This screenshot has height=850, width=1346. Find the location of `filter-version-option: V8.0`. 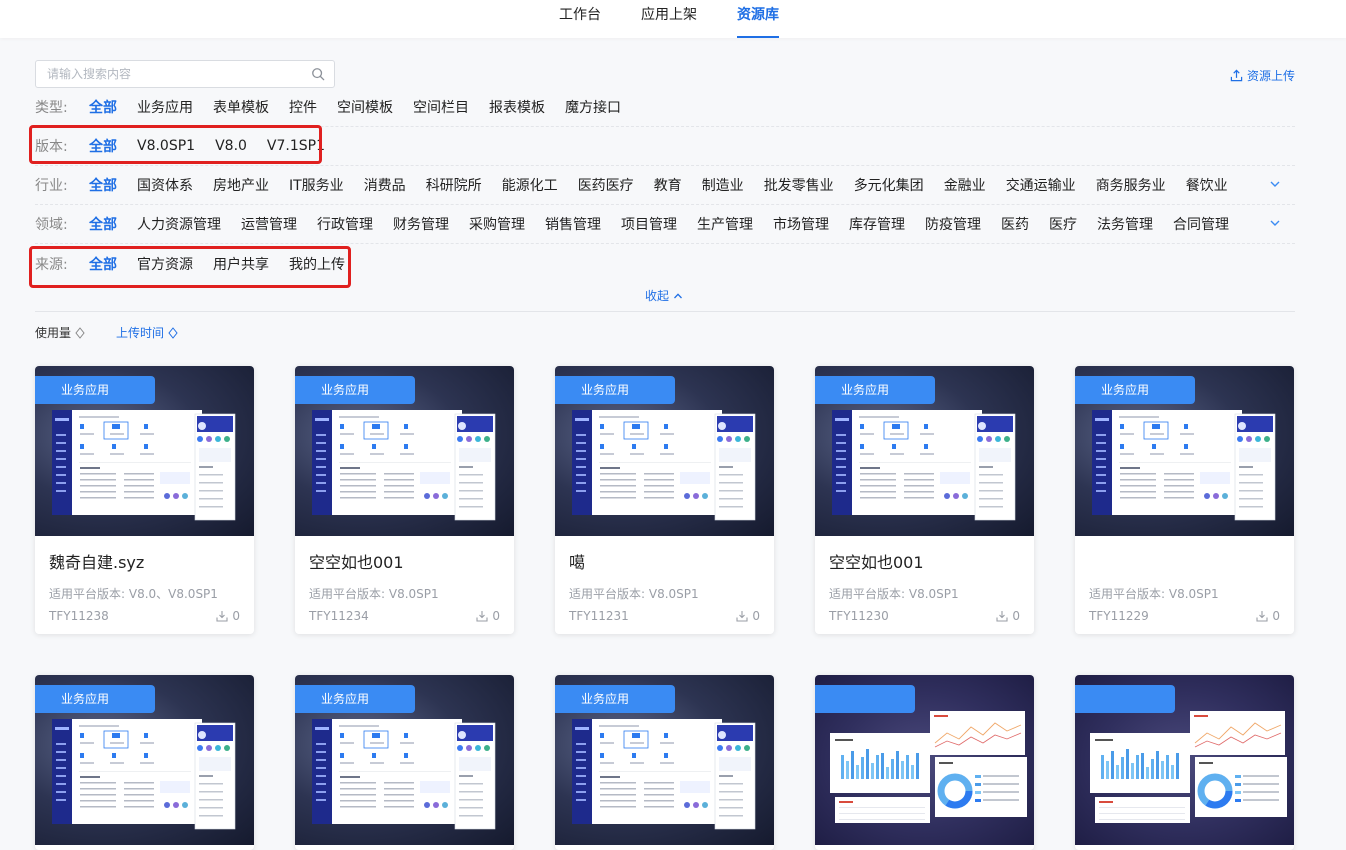

filter-version-option: V8.0 is located at coordinates (231, 146).